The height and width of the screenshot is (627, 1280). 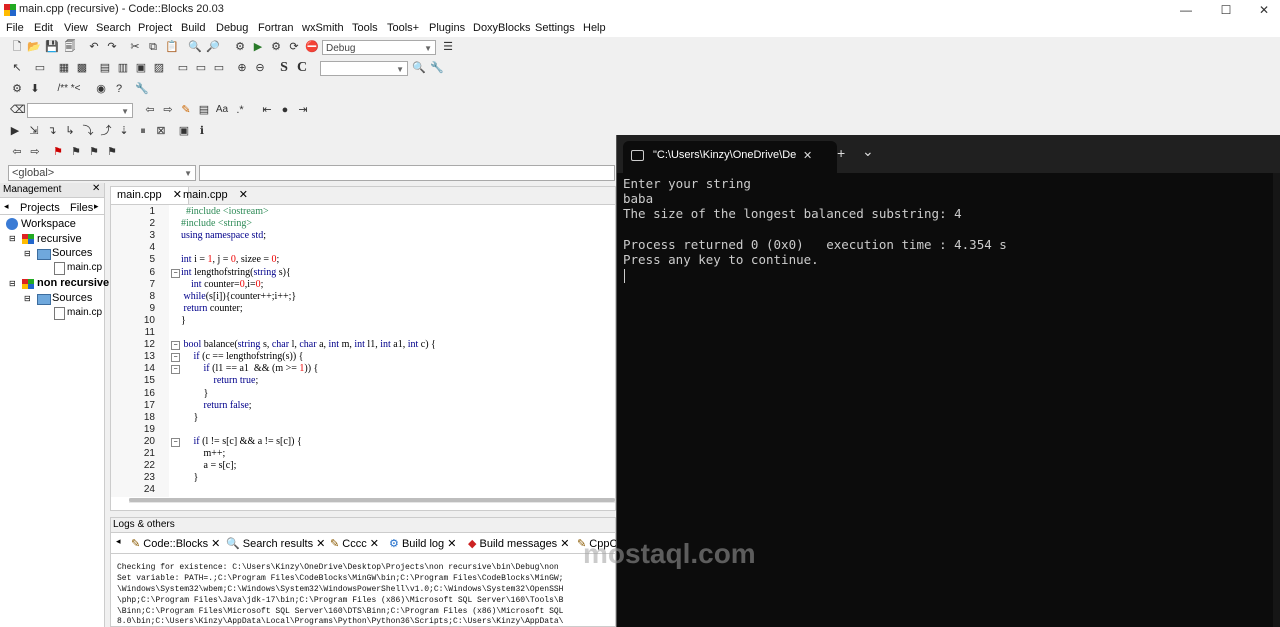 What do you see at coordinates (76, 152) in the screenshot?
I see `prev-bookmark-icon: ⚑` at bounding box center [76, 152].